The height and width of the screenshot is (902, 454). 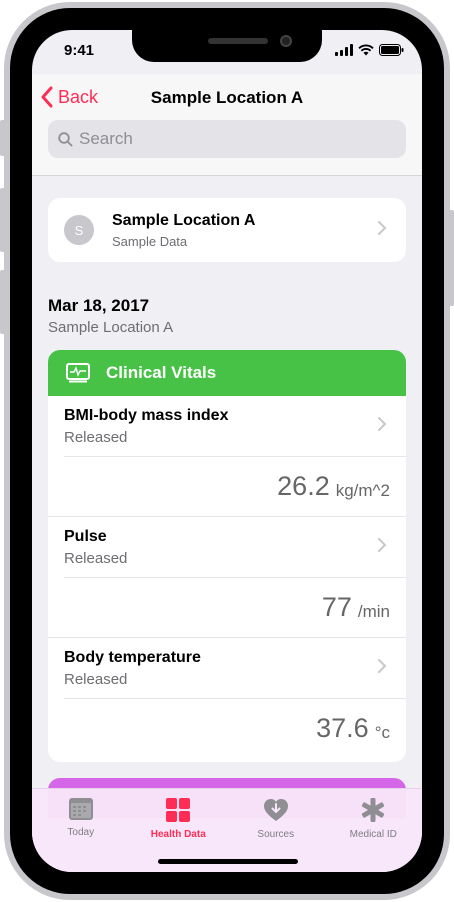 I want to click on record-row-bmi: BMI-body mass index Released, so click(x=227, y=426).